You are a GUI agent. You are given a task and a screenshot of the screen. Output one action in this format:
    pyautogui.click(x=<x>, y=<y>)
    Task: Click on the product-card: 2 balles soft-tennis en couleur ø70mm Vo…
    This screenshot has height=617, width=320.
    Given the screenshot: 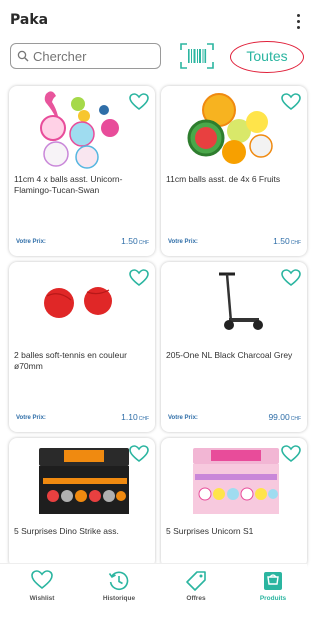 What is the action you would take?
    pyautogui.click(x=82, y=347)
    